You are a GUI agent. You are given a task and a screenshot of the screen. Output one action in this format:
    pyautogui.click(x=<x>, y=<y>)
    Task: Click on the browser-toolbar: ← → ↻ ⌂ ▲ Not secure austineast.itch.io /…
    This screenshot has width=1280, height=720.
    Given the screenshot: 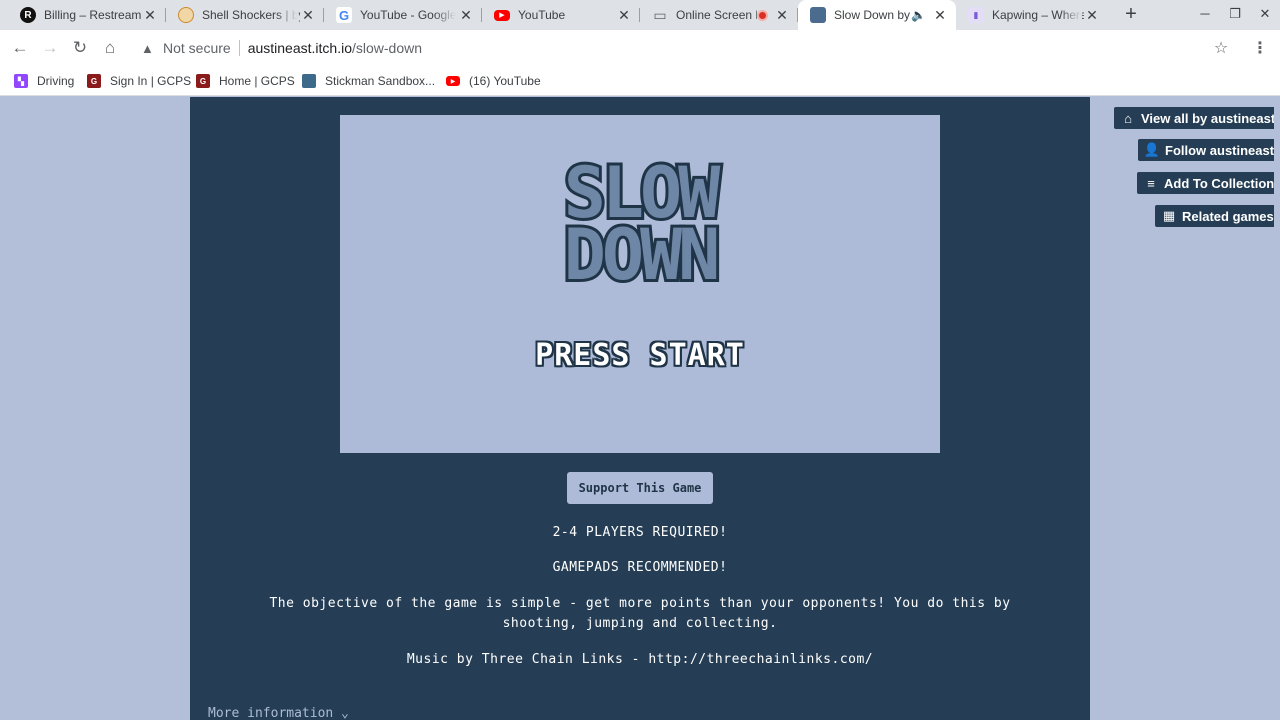 What is the action you would take?
    pyautogui.click(x=640, y=48)
    